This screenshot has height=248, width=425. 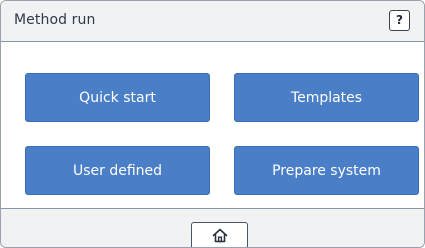 What do you see at coordinates (399, 20) in the screenshot?
I see `help-button: ?` at bounding box center [399, 20].